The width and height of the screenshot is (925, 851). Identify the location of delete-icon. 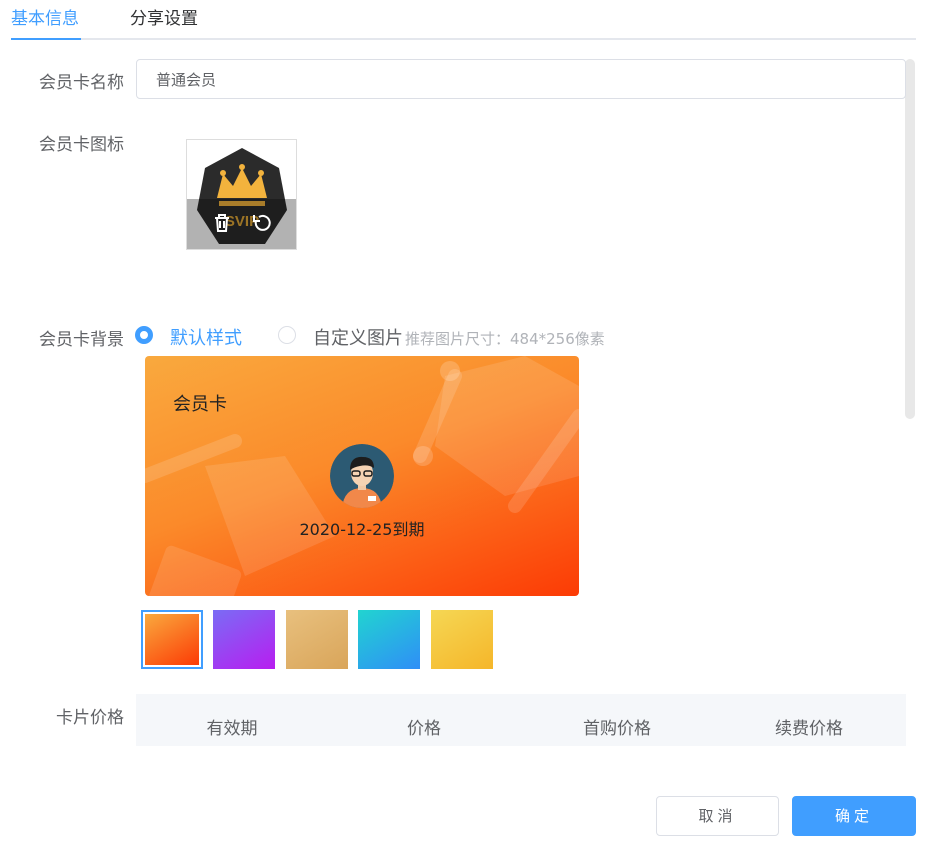
(222, 223).